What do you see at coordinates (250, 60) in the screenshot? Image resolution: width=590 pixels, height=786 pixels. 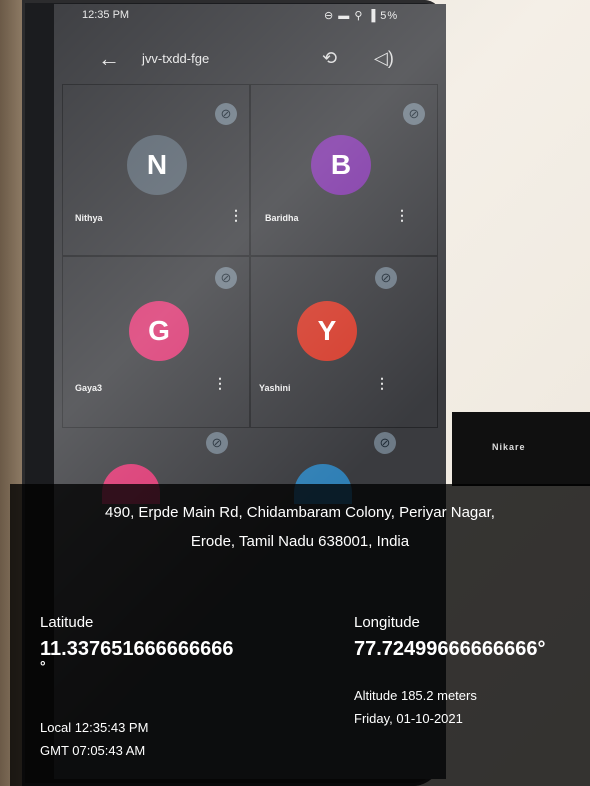 I see `meet-toolbar: ← jvv-txdd-fge ⟲ ◁)` at bounding box center [250, 60].